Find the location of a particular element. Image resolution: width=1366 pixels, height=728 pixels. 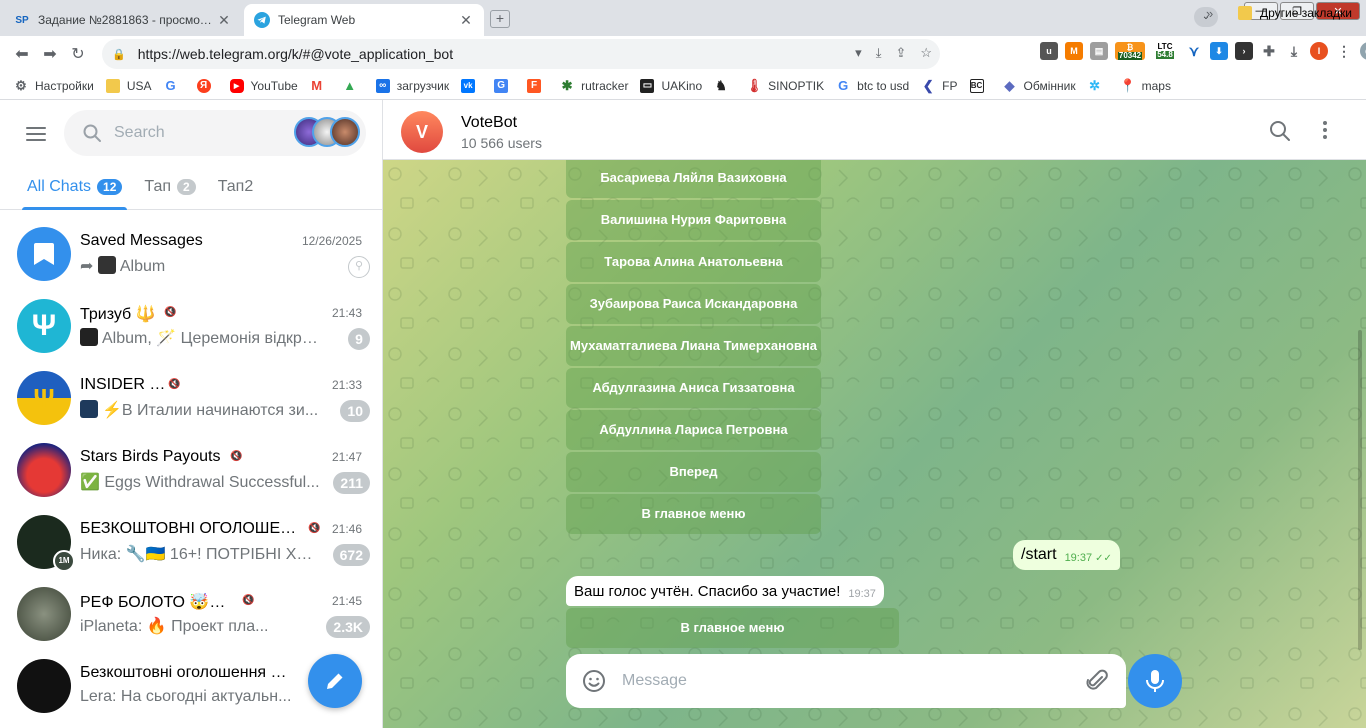

emoji-icon is located at coordinates (594, 681).